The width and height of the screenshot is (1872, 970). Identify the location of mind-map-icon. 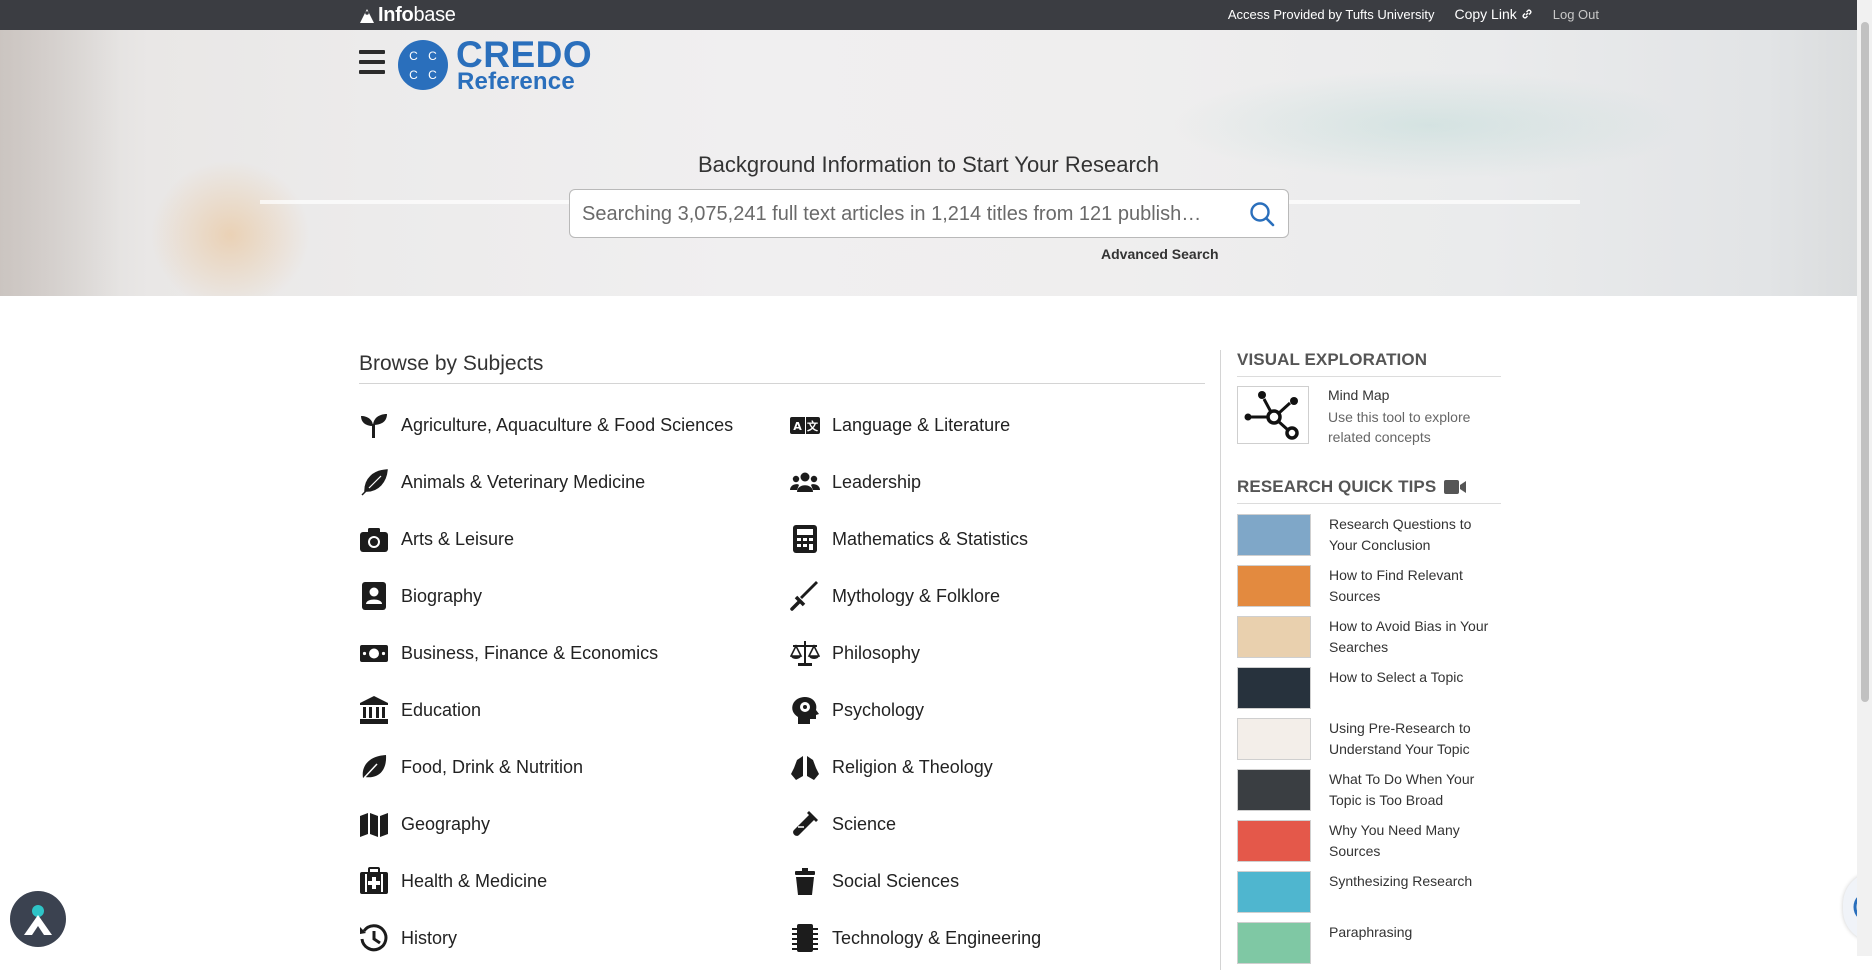
(1271, 415).